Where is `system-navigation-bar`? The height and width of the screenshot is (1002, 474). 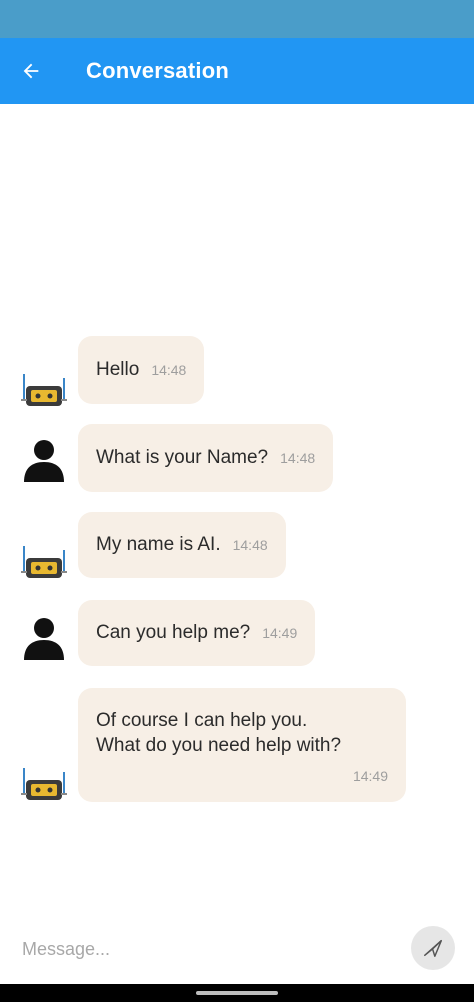 system-navigation-bar is located at coordinates (237, 993).